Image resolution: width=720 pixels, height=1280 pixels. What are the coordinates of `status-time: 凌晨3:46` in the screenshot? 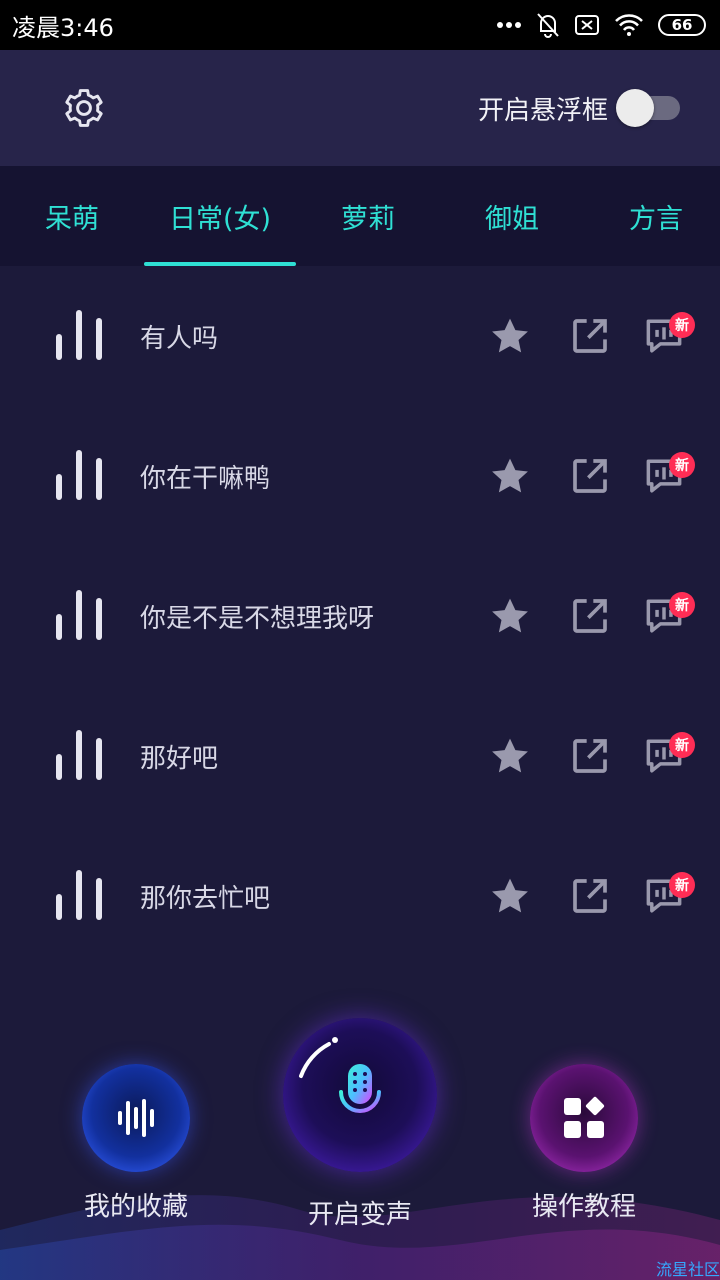 It's located at (63, 27).